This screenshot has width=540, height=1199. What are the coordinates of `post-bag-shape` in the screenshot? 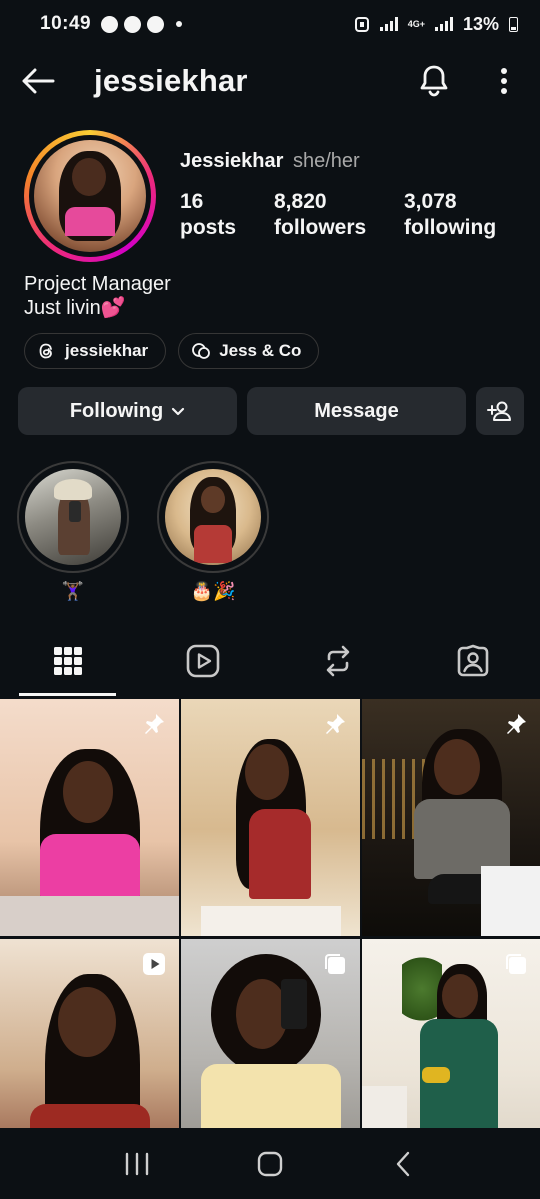 It's located at (436, 1075).